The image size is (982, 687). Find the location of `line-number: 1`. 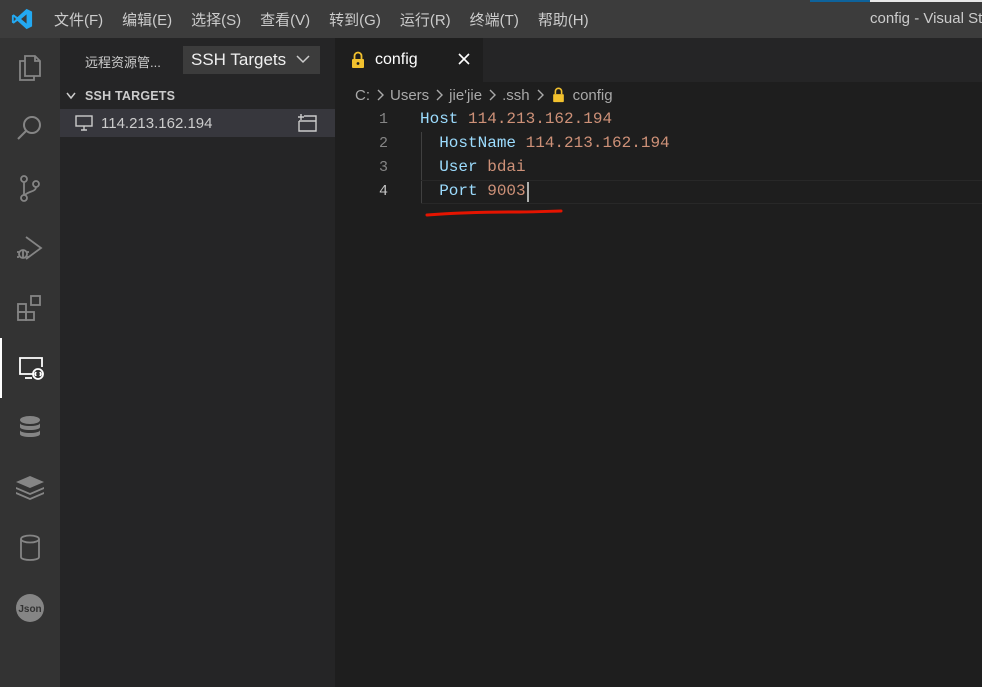

line-number: 1 is located at coordinates (383, 119).